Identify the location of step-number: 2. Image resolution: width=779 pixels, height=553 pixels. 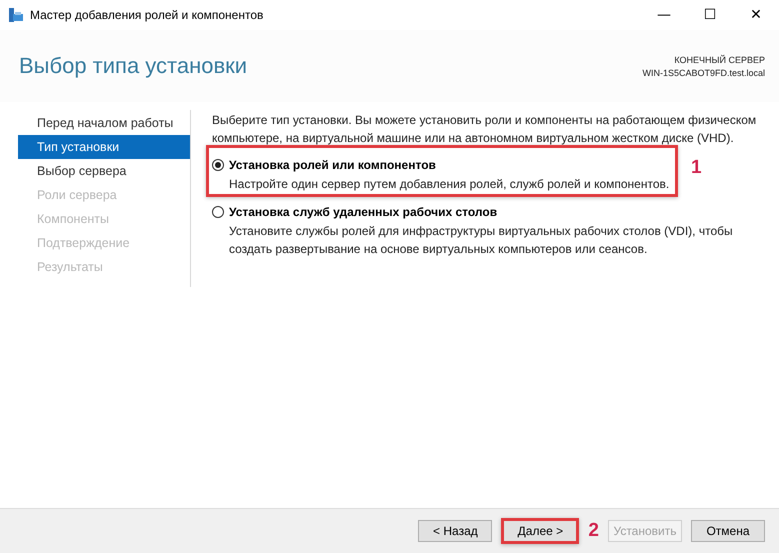
(593, 531).